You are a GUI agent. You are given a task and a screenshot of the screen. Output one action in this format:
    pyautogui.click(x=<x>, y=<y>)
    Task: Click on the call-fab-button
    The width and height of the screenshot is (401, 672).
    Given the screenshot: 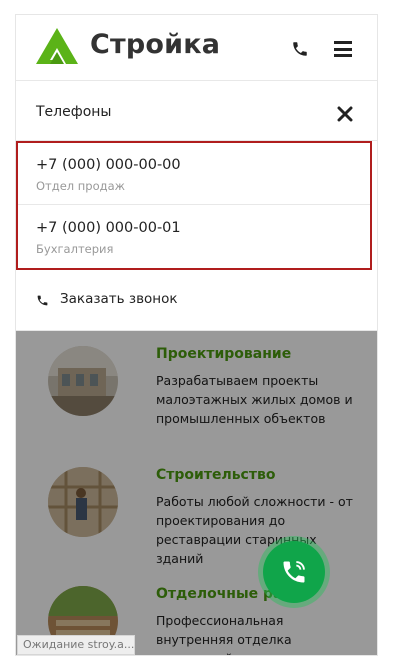 What is the action you would take?
    pyautogui.click(x=294, y=572)
    